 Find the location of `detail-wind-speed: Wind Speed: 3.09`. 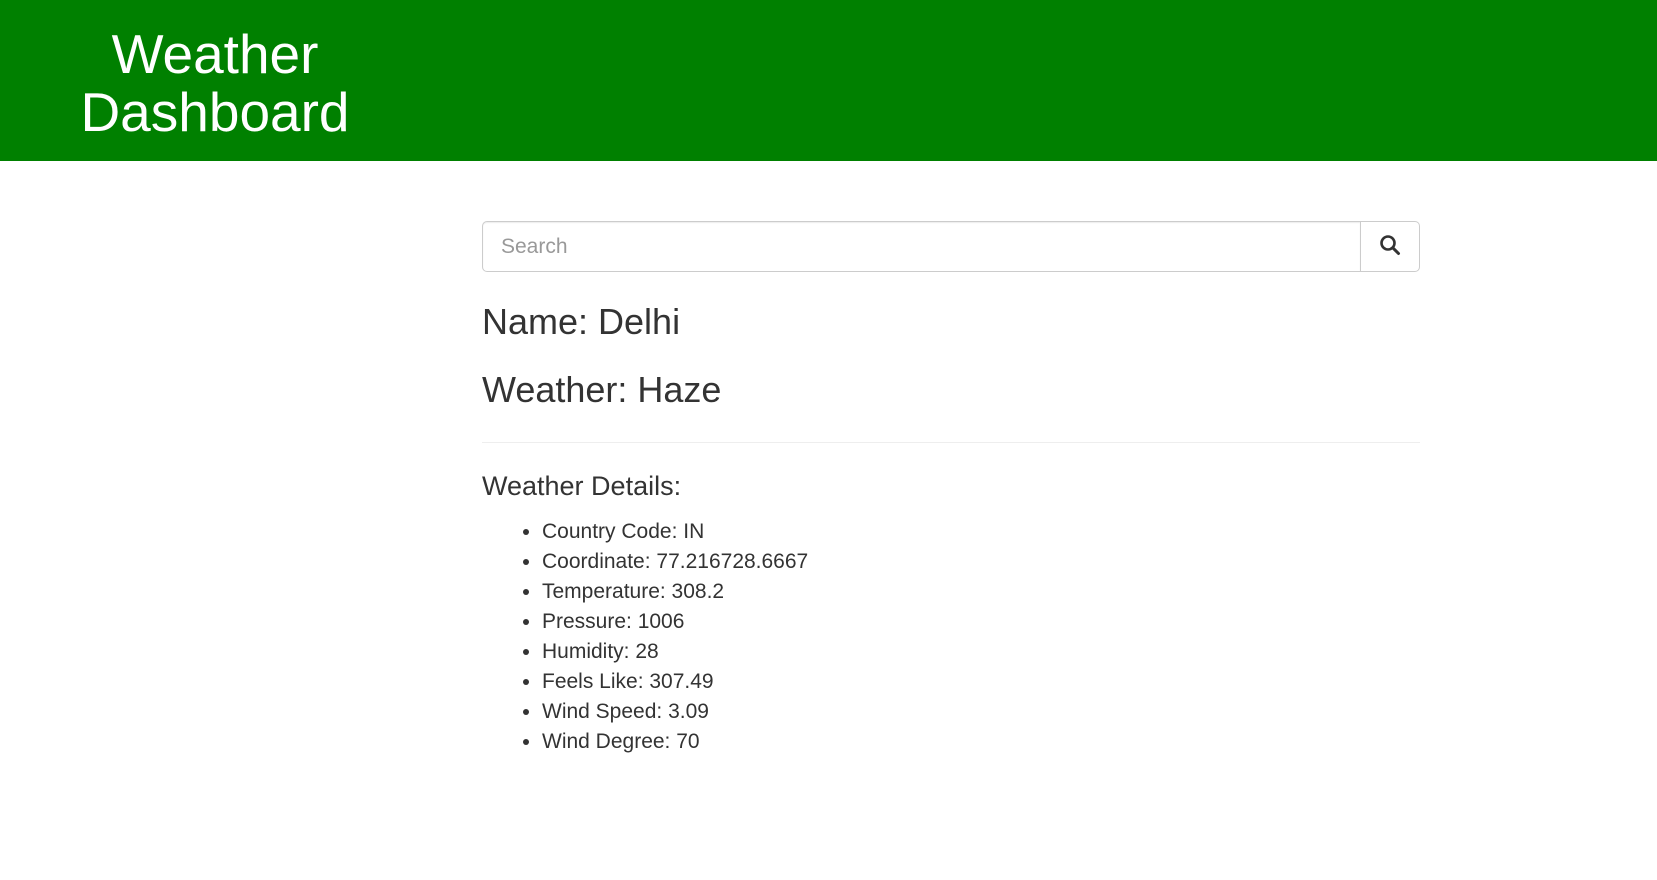

detail-wind-speed: Wind Speed: 3.09 is located at coordinates (981, 712).